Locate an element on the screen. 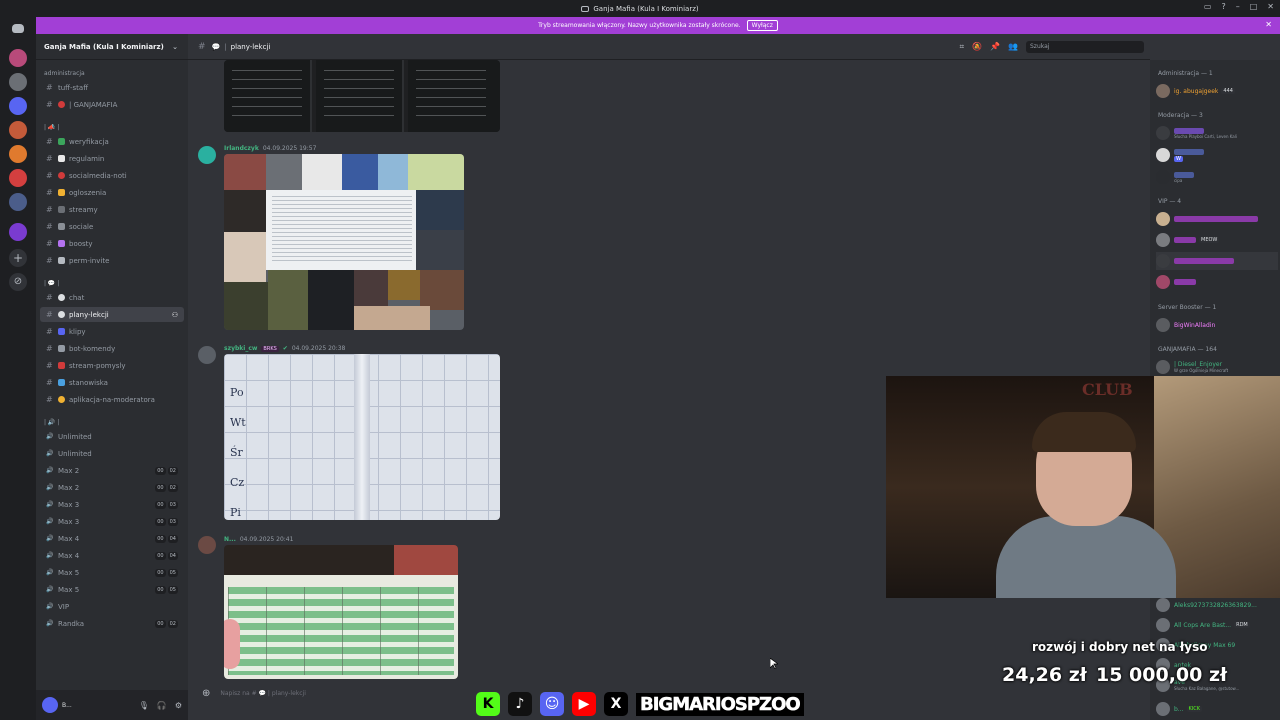 This screenshot has width=1280, height=720. gear-icon: ⚙ is located at coordinates (178, 705).